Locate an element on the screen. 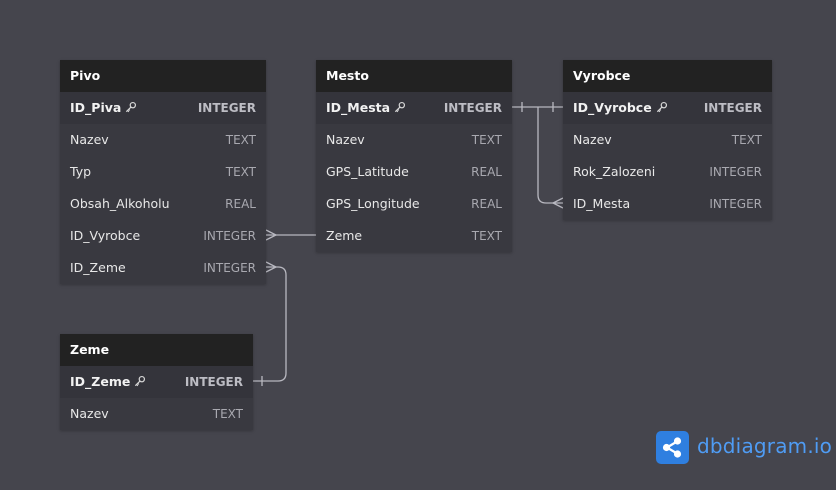 This screenshot has height=490, width=836. field-row: GPS_Longitude REAL is located at coordinates (414, 204).